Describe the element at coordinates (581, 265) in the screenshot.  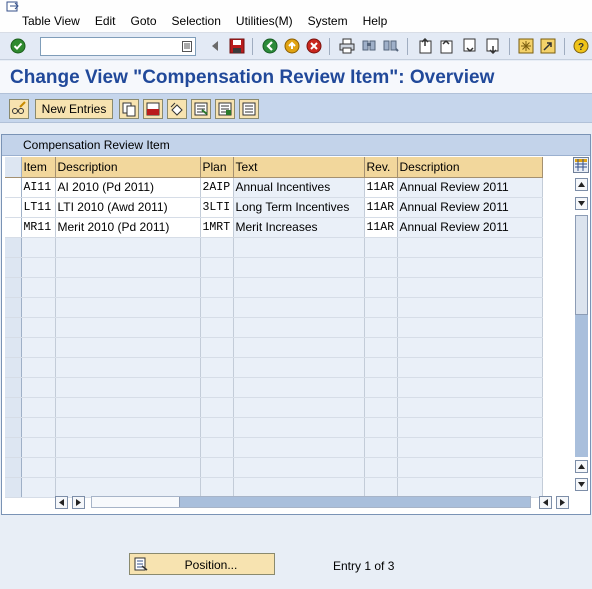
I see `scroll-thumb-top` at that location.